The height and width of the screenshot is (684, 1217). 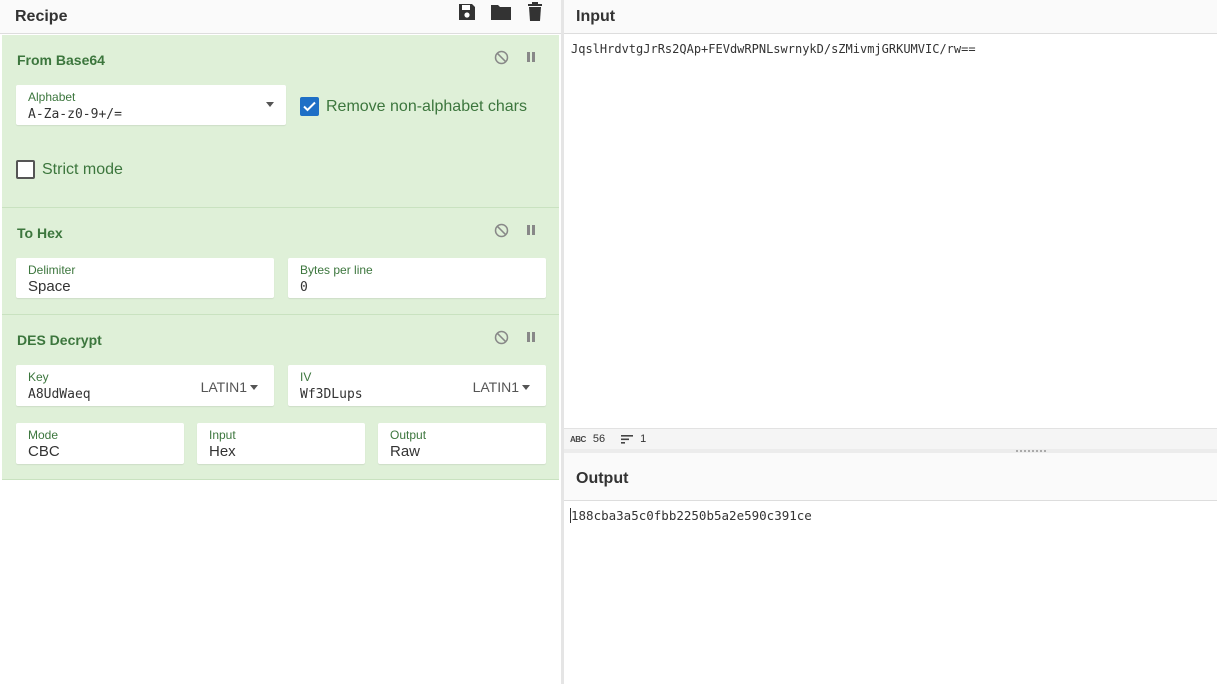 I want to click on operation-to-hex: To Hex Delimiter Space Bytes per line 0, so click(x=280, y=261).